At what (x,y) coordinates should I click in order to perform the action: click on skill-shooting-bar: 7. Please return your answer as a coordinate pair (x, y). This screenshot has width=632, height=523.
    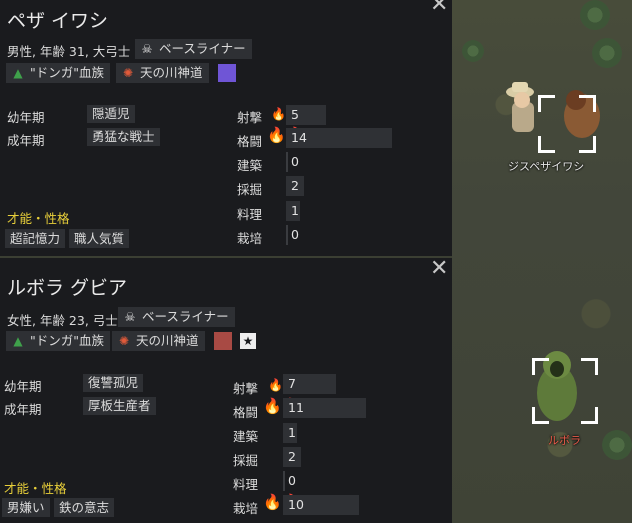
    Looking at the image, I should click on (309, 384).